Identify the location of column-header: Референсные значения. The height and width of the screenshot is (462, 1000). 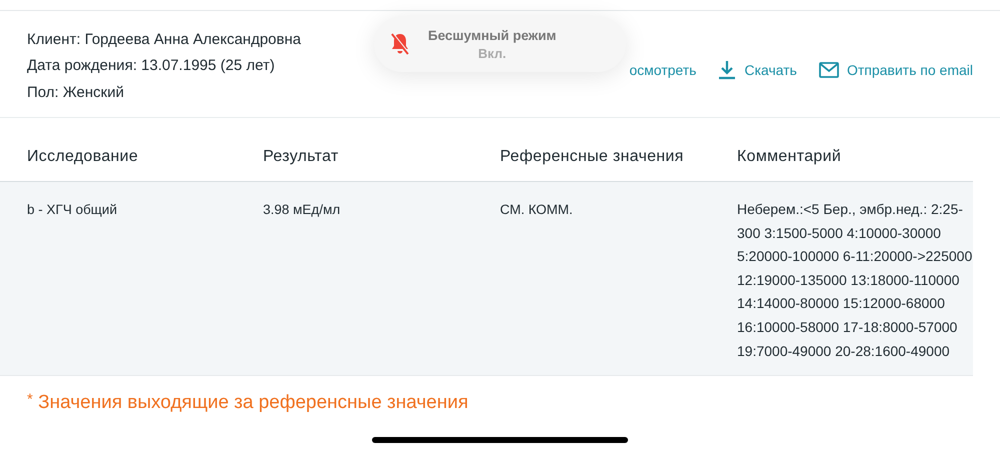
(592, 157).